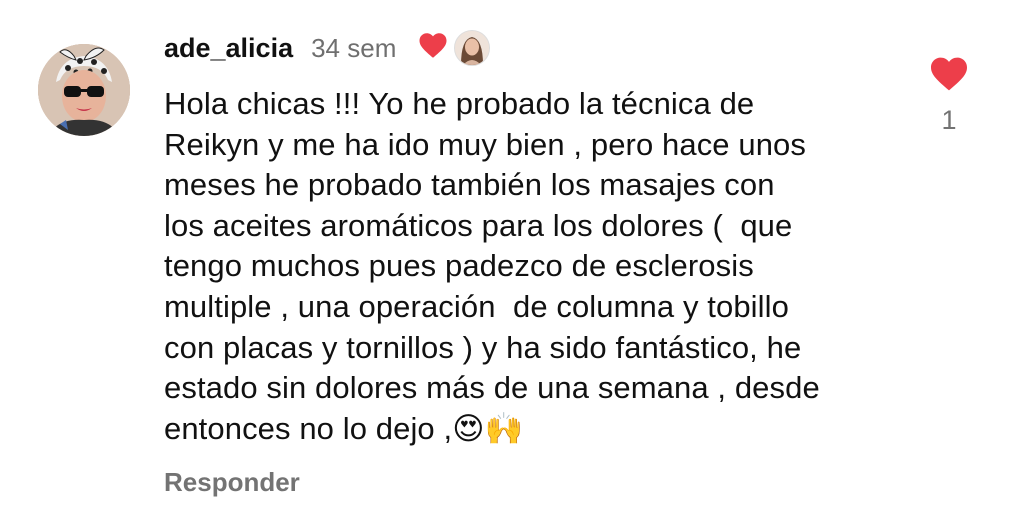  I want to click on username: ade_alicia, so click(228, 48).